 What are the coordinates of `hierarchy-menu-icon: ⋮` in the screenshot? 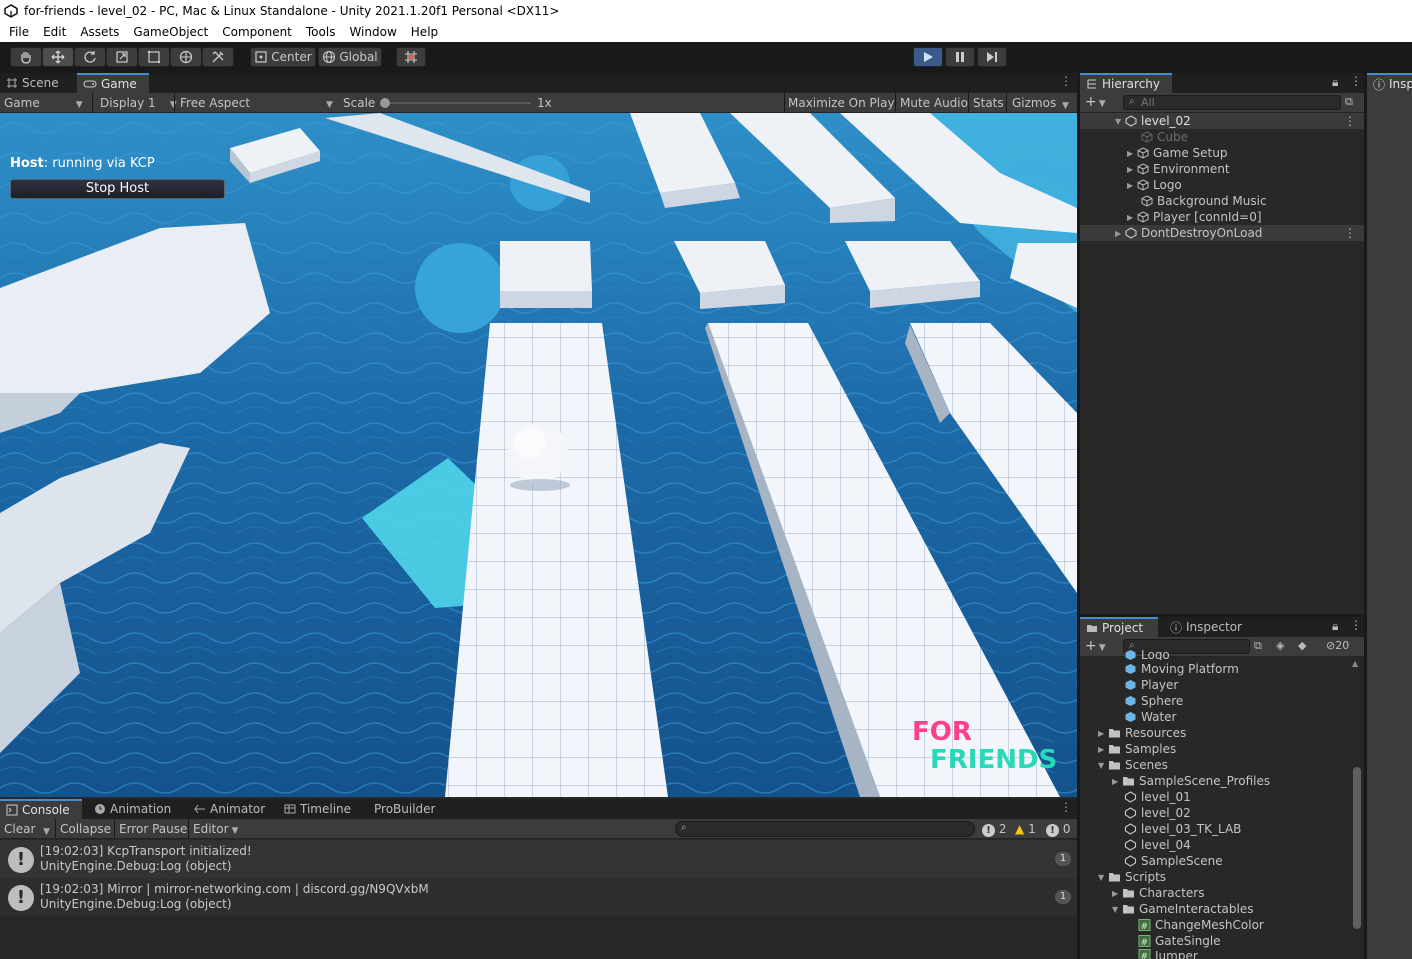 It's located at (1356, 81).